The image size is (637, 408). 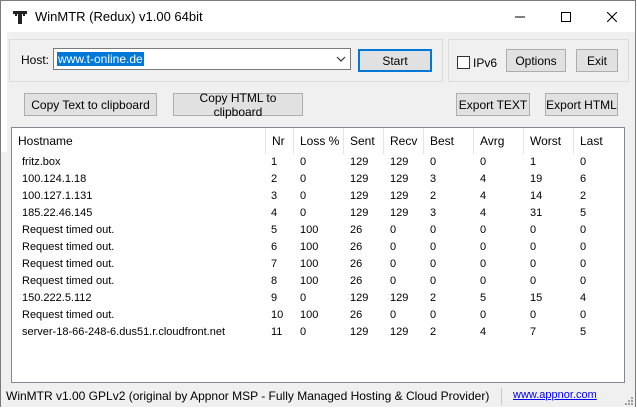 What do you see at coordinates (404, 141) in the screenshot?
I see `column-header-recv: Recv` at bounding box center [404, 141].